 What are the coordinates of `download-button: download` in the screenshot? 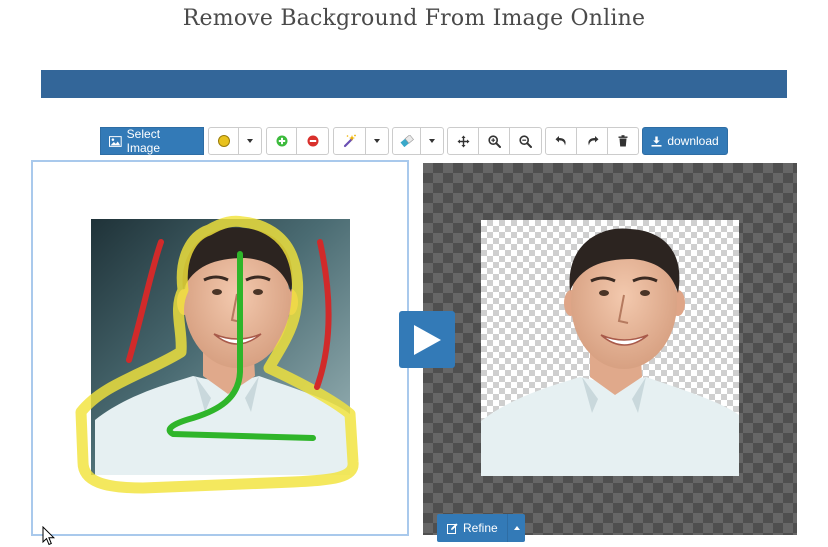 It's located at (685, 141).